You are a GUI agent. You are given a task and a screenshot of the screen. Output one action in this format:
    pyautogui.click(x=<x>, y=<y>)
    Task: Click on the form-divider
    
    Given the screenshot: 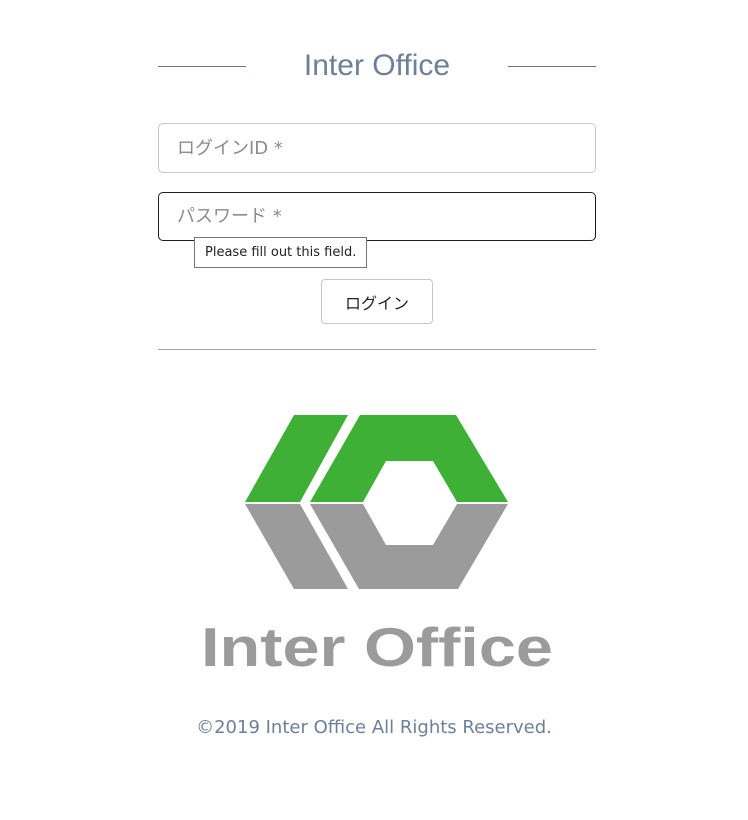 What is the action you would take?
    pyautogui.click(x=377, y=349)
    